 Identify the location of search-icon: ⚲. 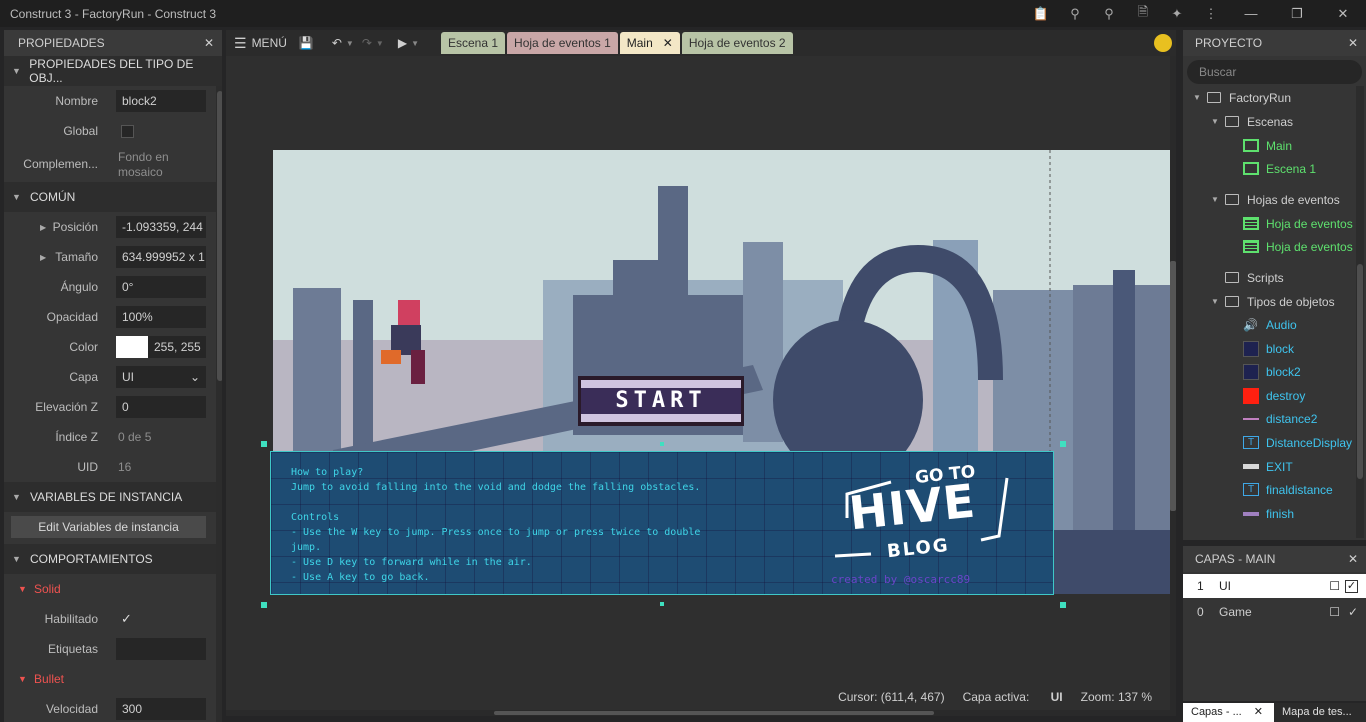
(1109, 14).